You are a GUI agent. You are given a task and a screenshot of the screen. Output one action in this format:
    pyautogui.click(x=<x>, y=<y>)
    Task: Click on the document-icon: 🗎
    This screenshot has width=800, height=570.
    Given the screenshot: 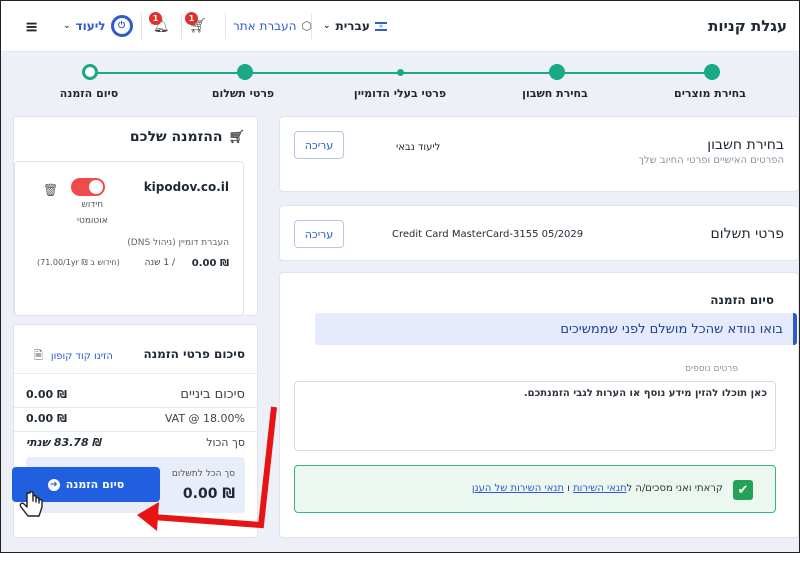 What is the action you would take?
    pyautogui.click(x=38, y=355)
    